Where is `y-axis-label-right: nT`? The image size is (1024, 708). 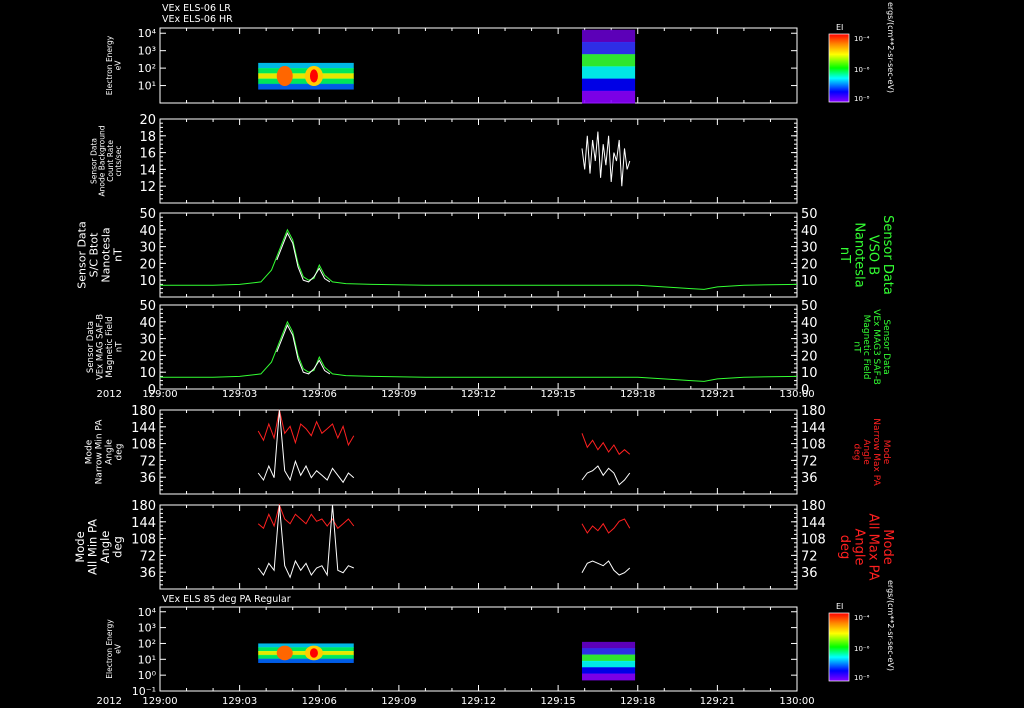 y-axis-label-right: nT is located at coordinates (844, 255).